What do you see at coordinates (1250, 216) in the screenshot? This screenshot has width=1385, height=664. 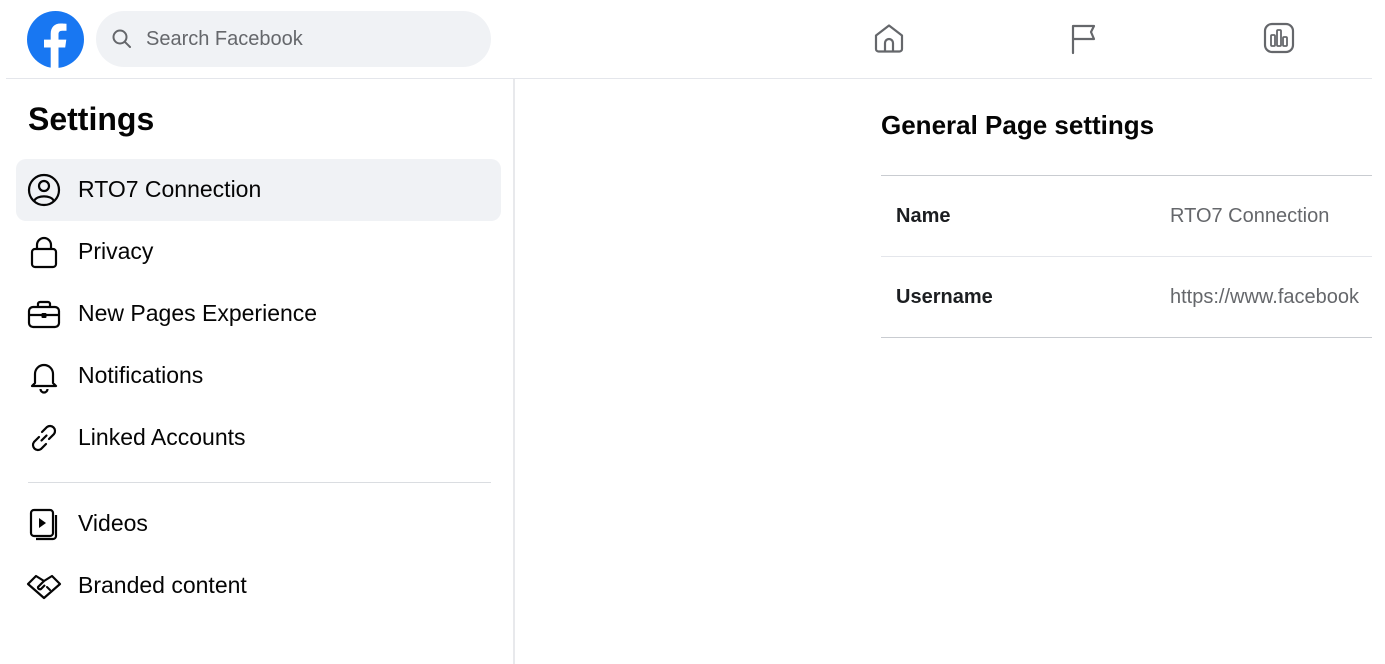 I see `row-value: RTO7 Connection` at bounding box center [1250, 216].